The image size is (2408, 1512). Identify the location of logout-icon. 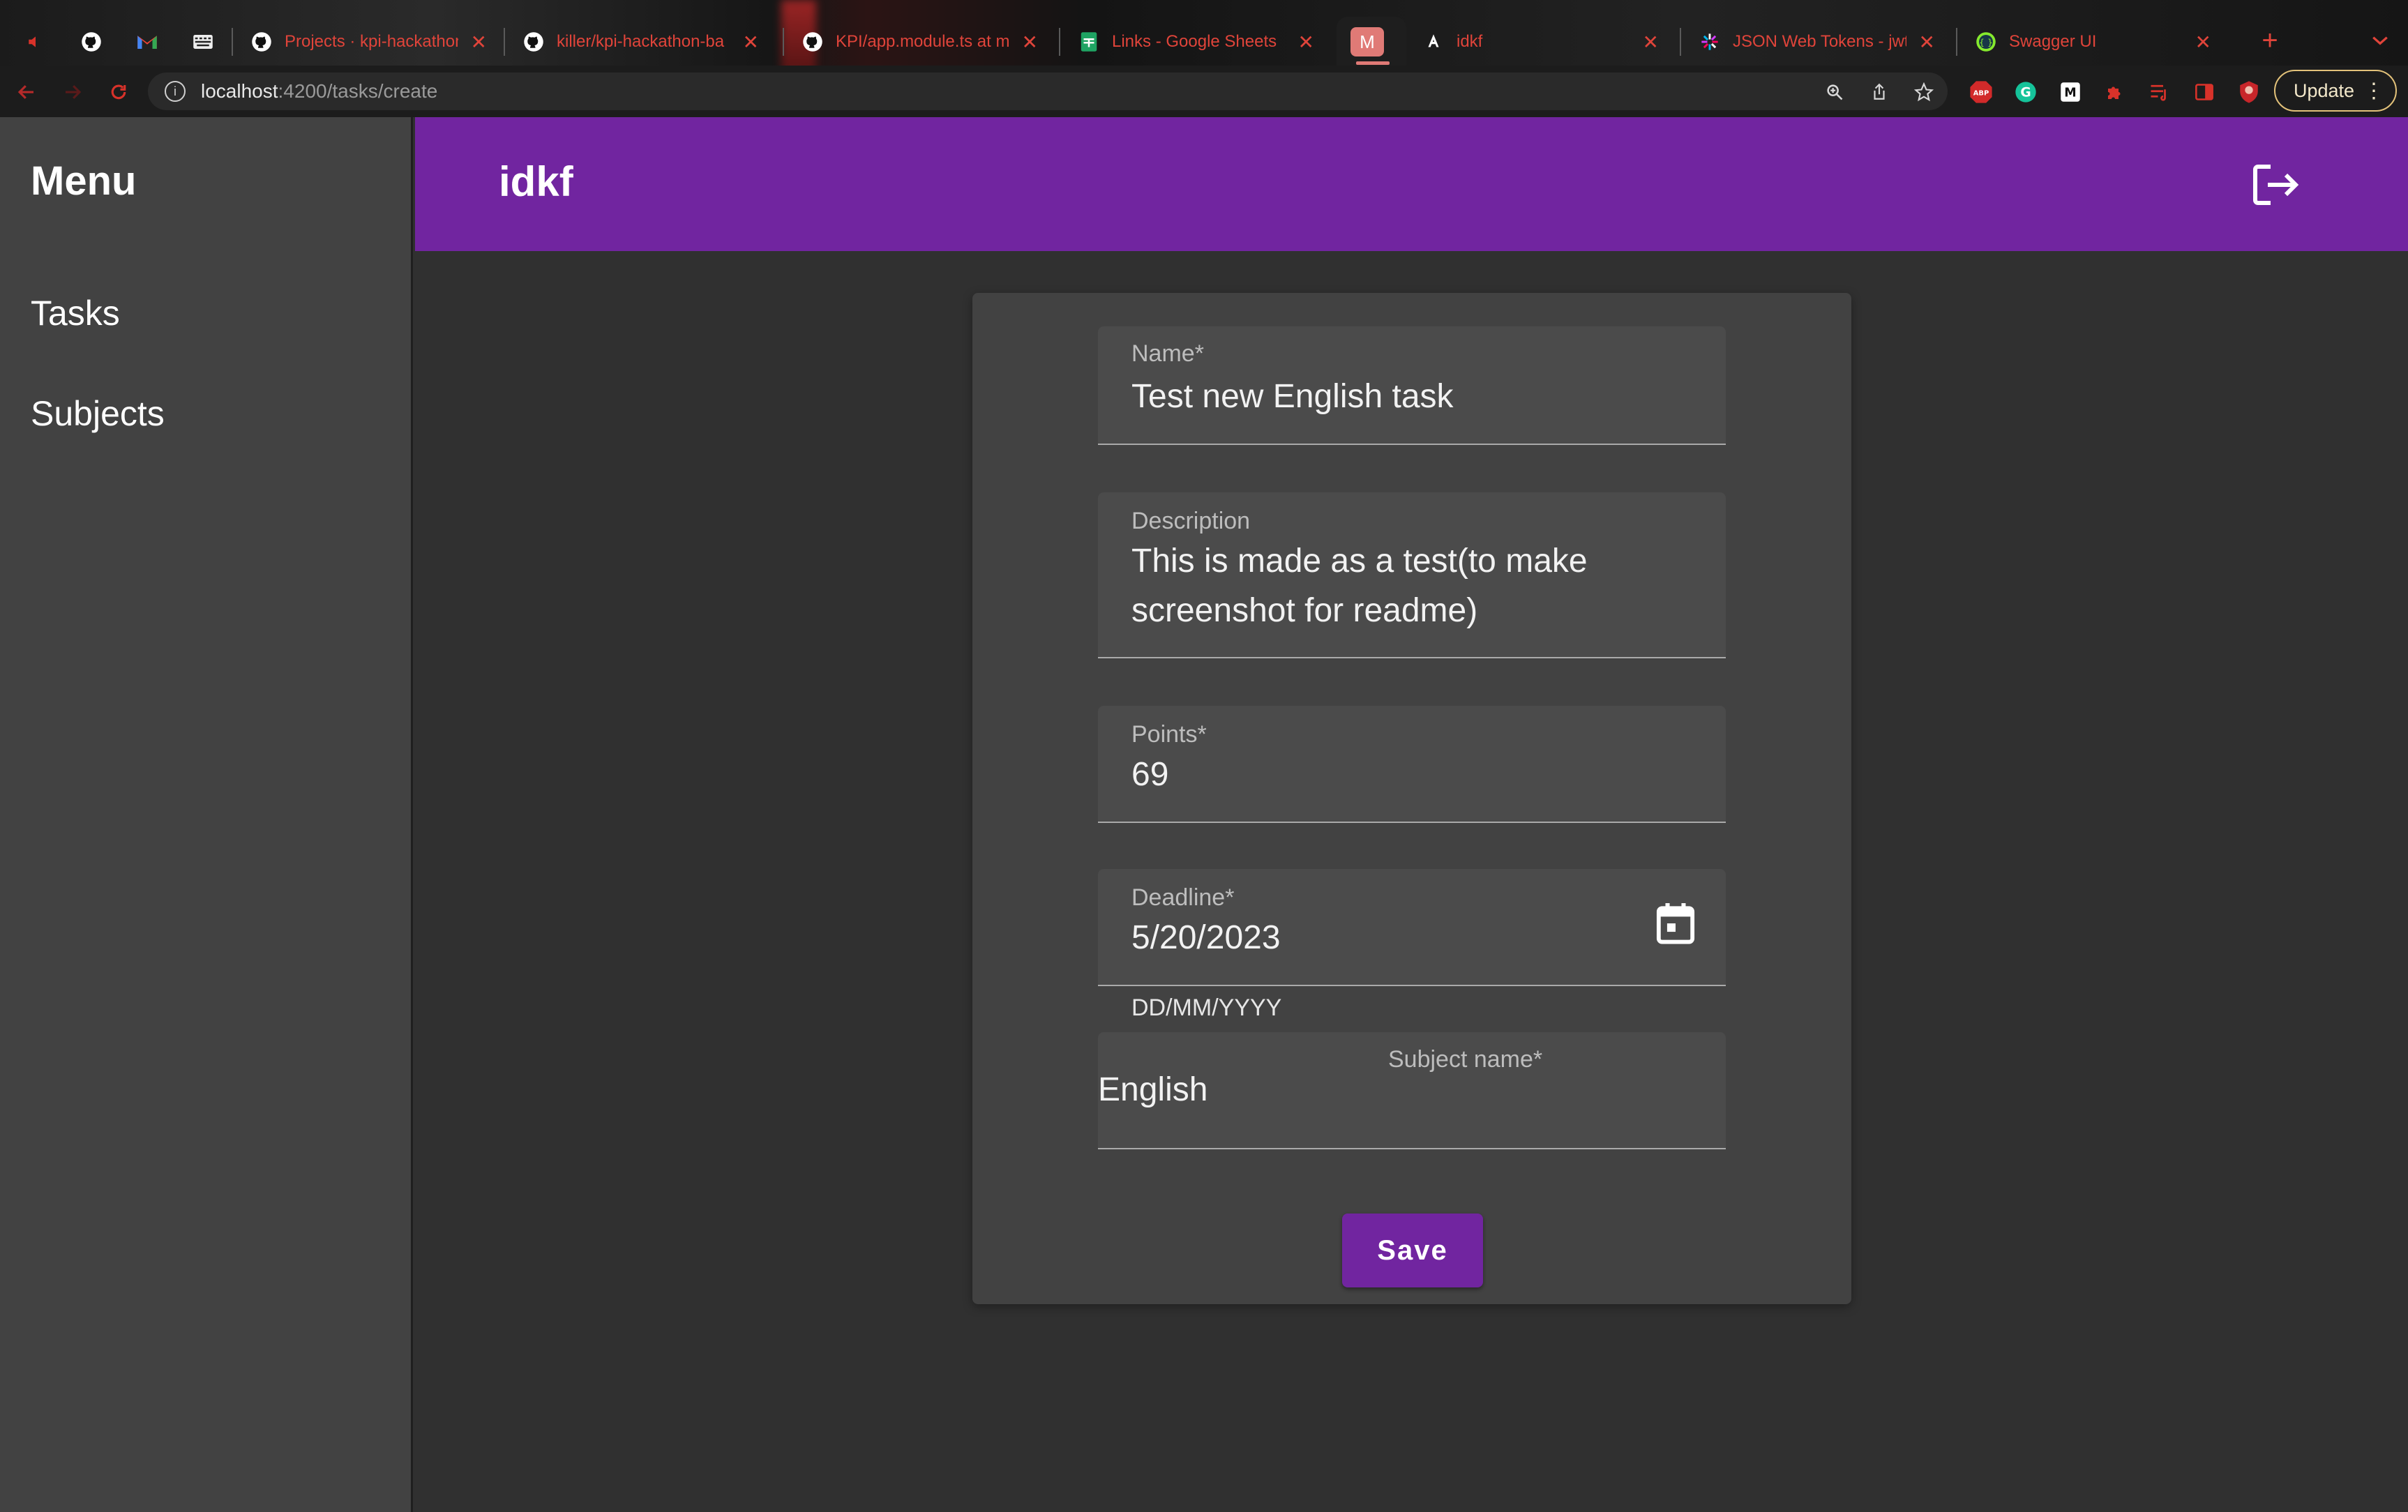
(2276, 185).